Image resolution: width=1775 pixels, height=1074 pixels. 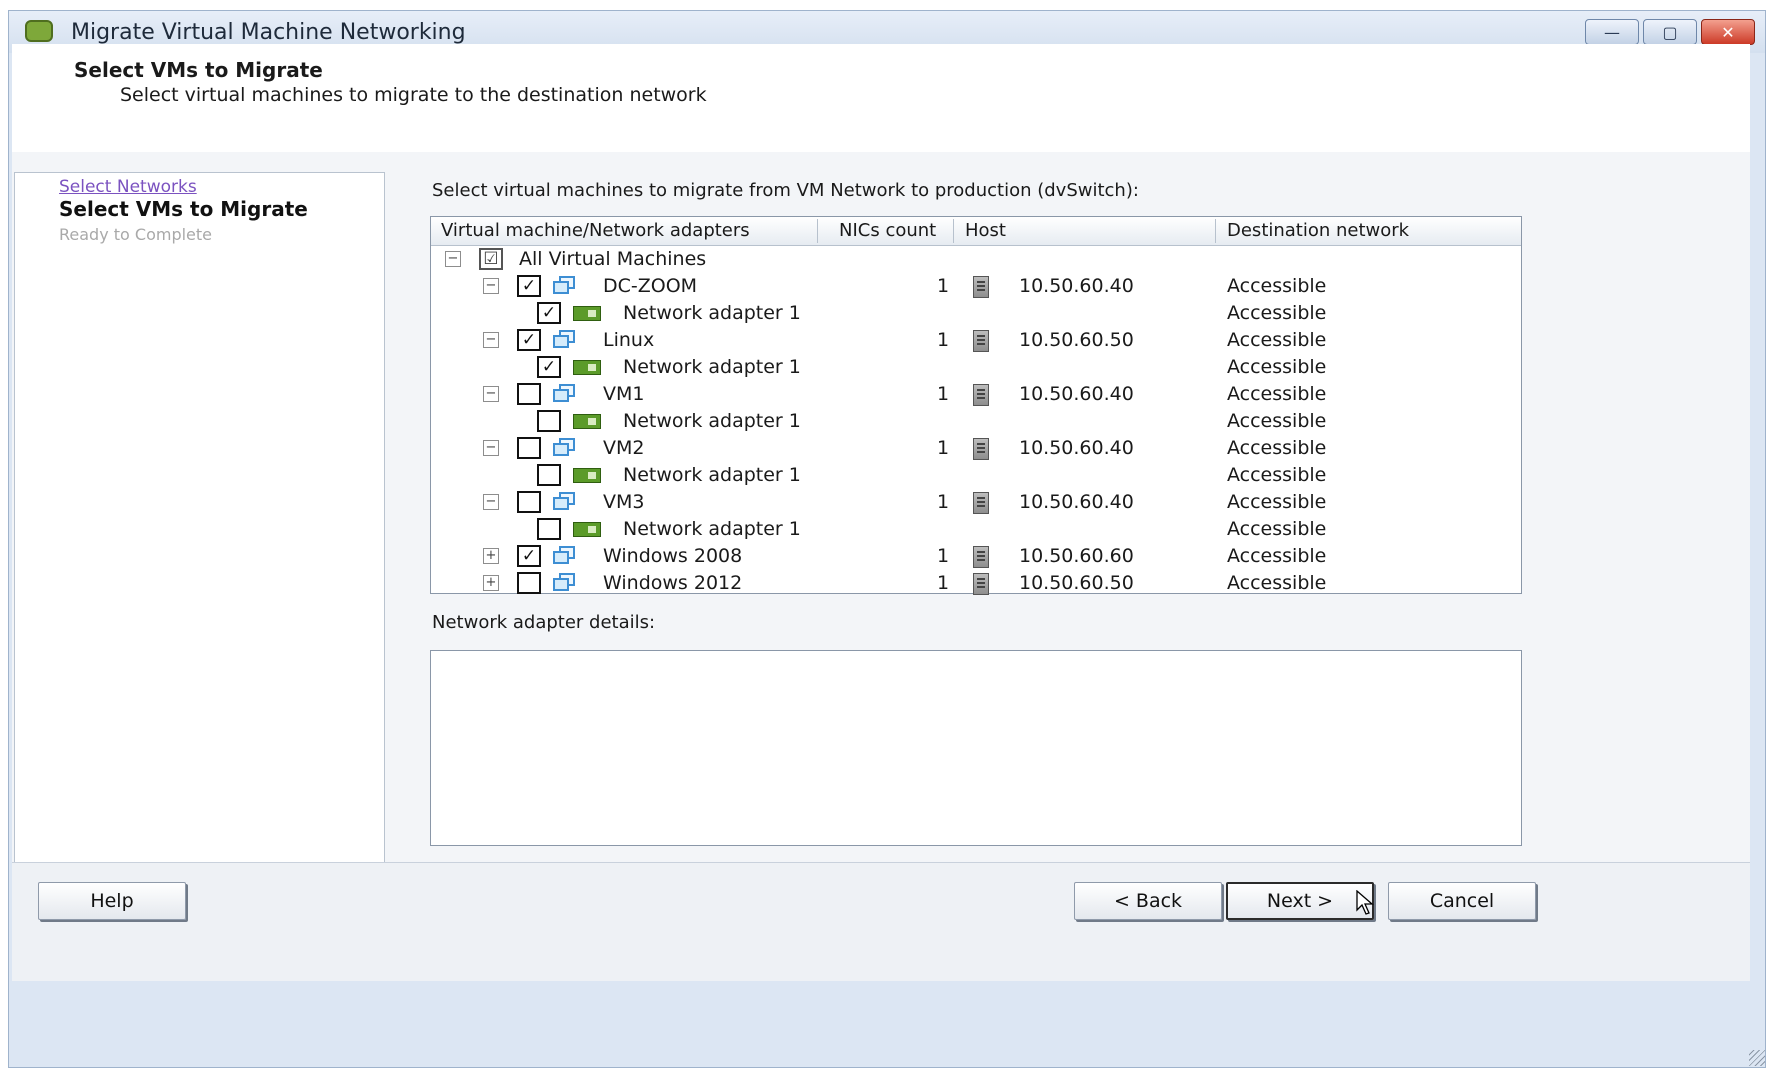 What do you see at coordinates (976, 260) in the screenshot?
I see `table-row-root: − ☑ All Virtual Machines` at bounding box center [976, 260].